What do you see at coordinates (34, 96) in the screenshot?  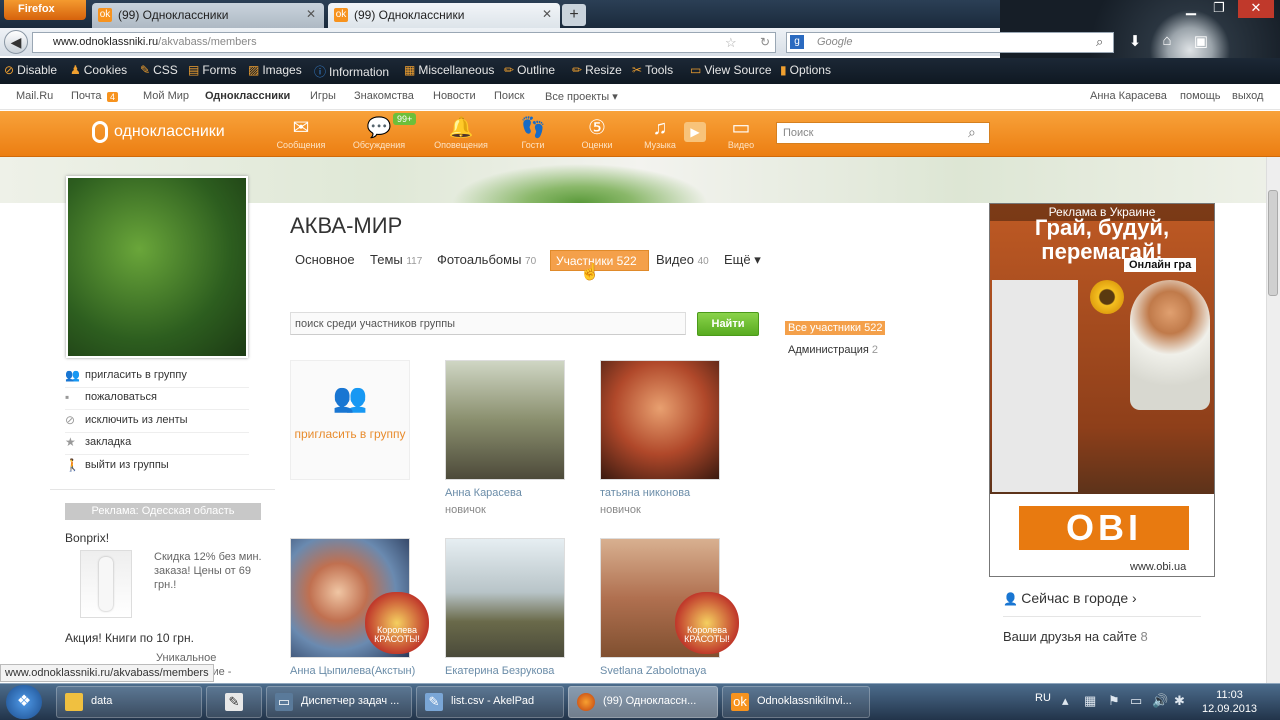 I see `topline-mailru: Mail.Ru` at bounding box center [34, 96].